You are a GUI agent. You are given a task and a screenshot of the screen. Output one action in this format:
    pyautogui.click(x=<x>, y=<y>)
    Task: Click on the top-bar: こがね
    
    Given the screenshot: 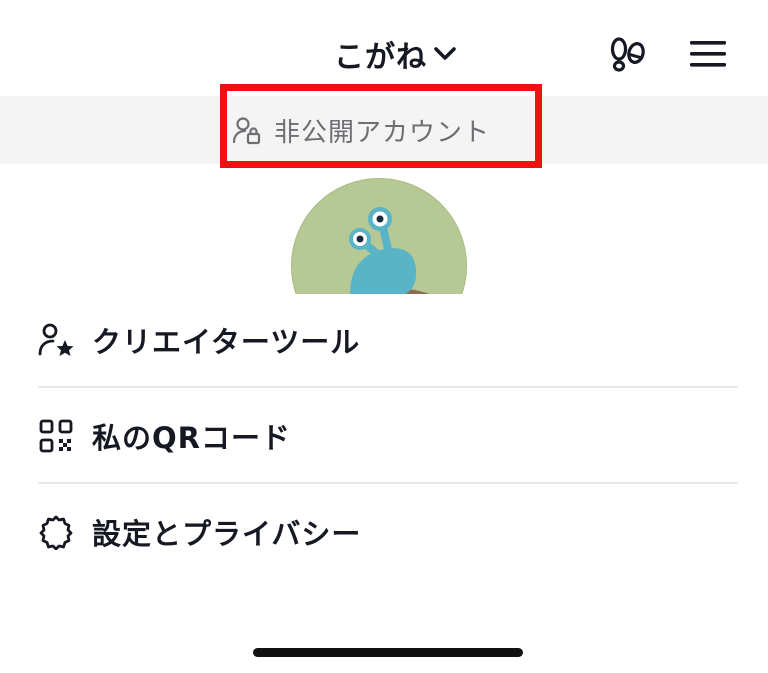 What is the action you would take?
    pyautogui.click(x=384, y=48)
    